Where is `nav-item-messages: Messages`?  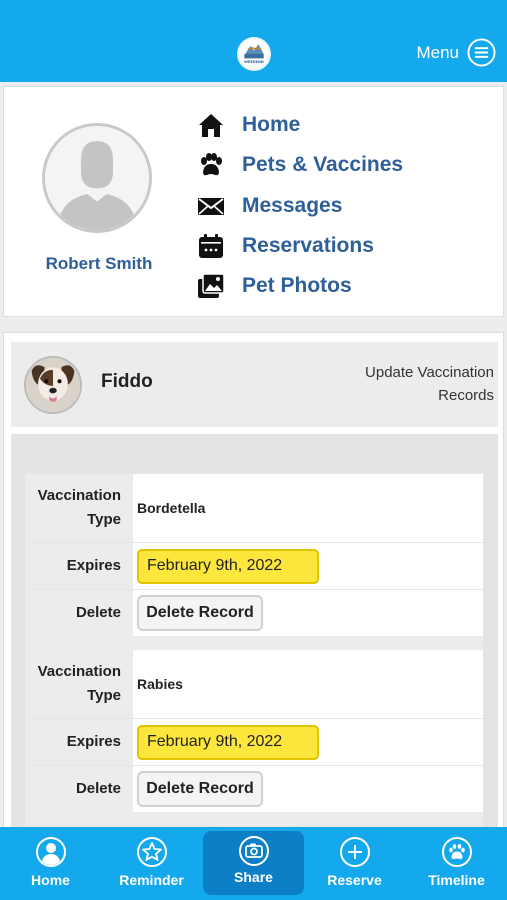 nav-item-messages: Messages is located at coordinates (269, 206).